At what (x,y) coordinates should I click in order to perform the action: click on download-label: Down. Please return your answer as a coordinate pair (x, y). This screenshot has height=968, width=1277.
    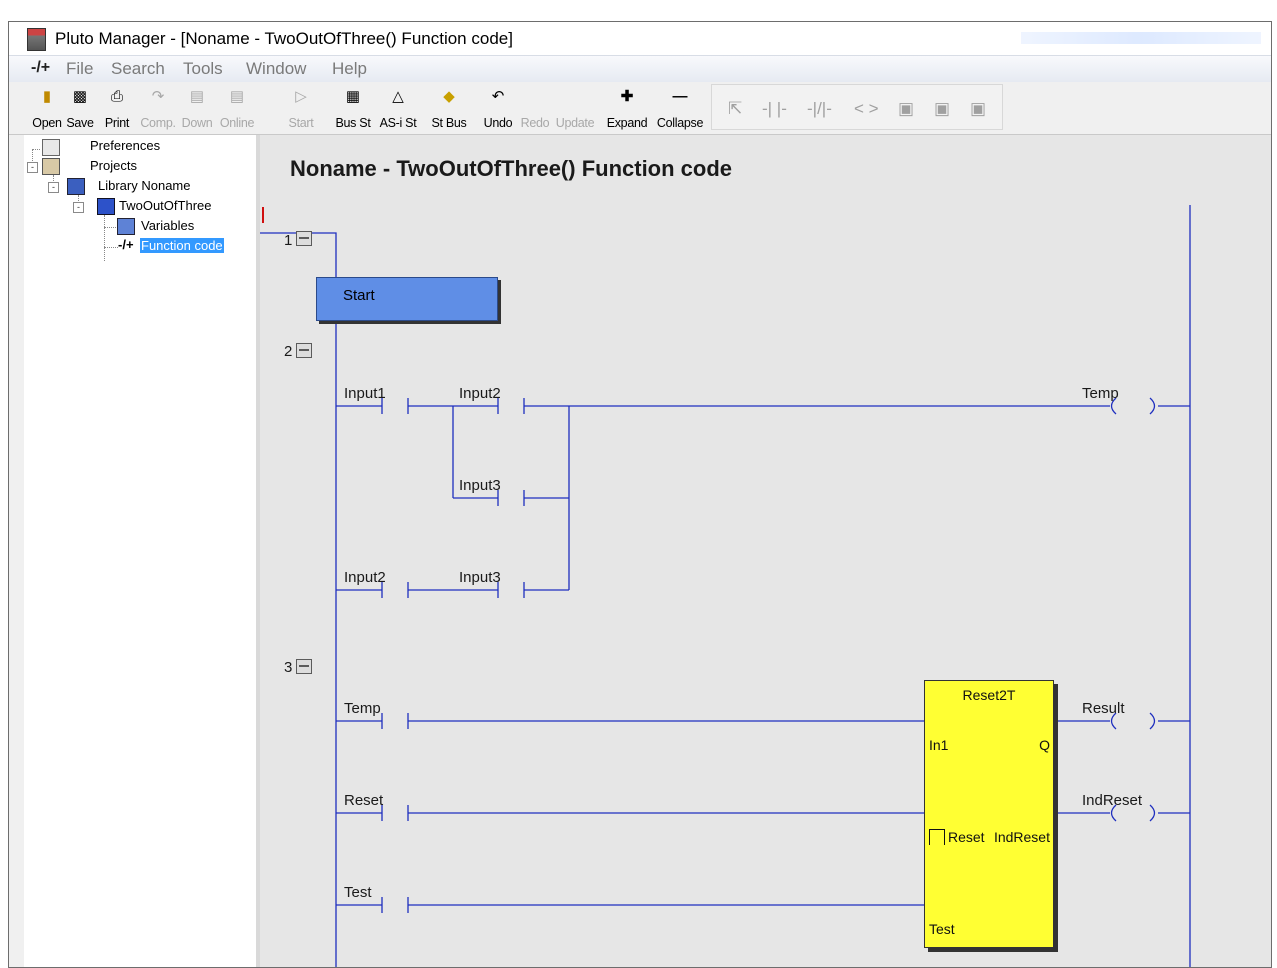
    Looking at the image, I should click on (197, 123).